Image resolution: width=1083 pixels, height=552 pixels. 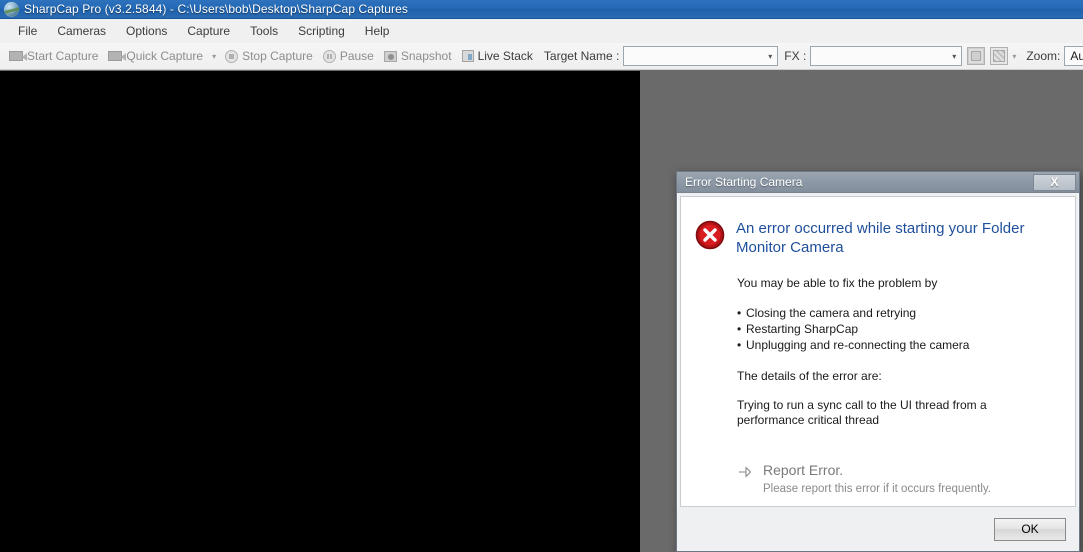 What do you see at coordinates (232, 56) in the screenshot?
I see `stop-icon` at bounding box center [232, 56].